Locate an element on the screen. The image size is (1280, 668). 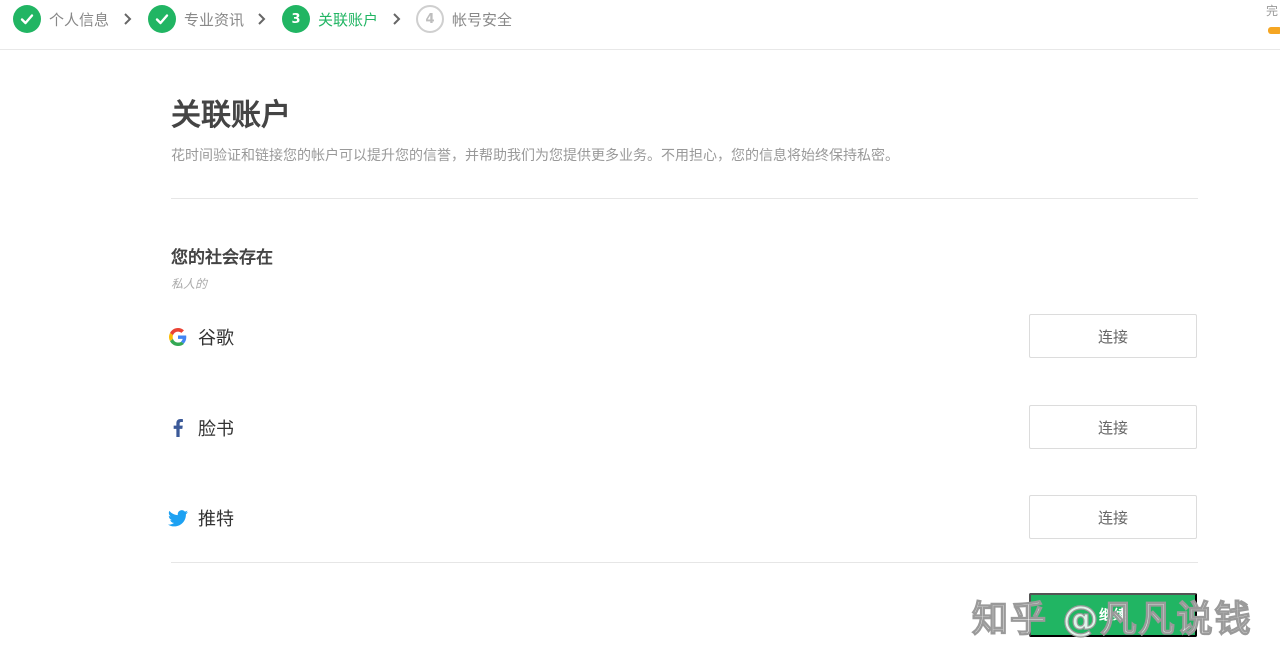
connect-google-button: 连接 is located at coordinates (1113, 336).